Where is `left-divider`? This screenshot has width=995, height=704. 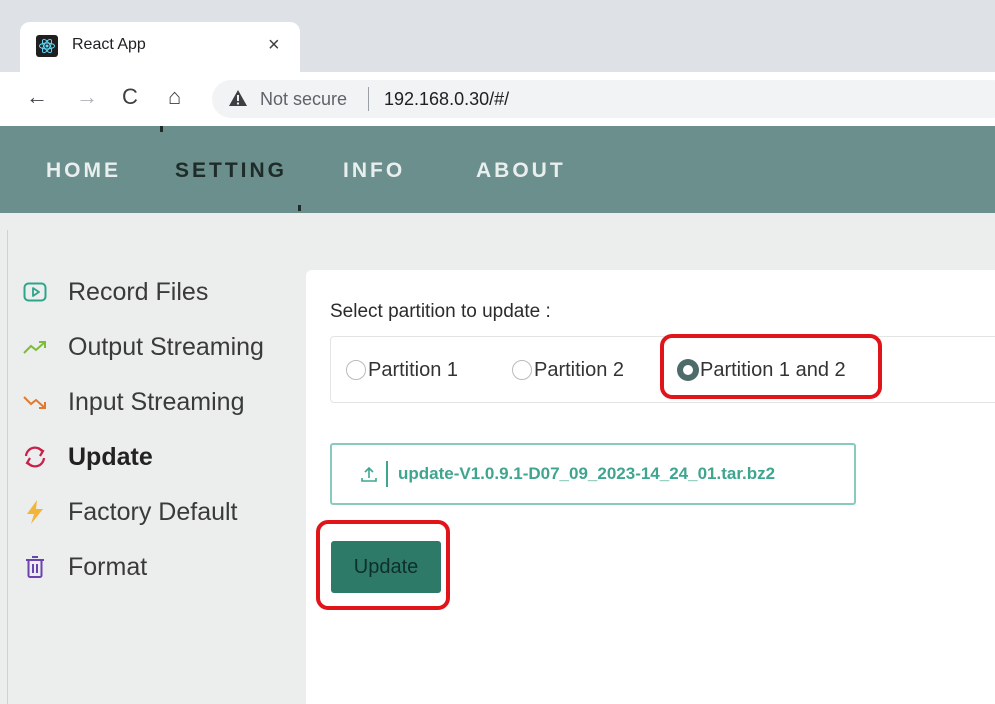 left-divider is located at coordinates (7, 467).